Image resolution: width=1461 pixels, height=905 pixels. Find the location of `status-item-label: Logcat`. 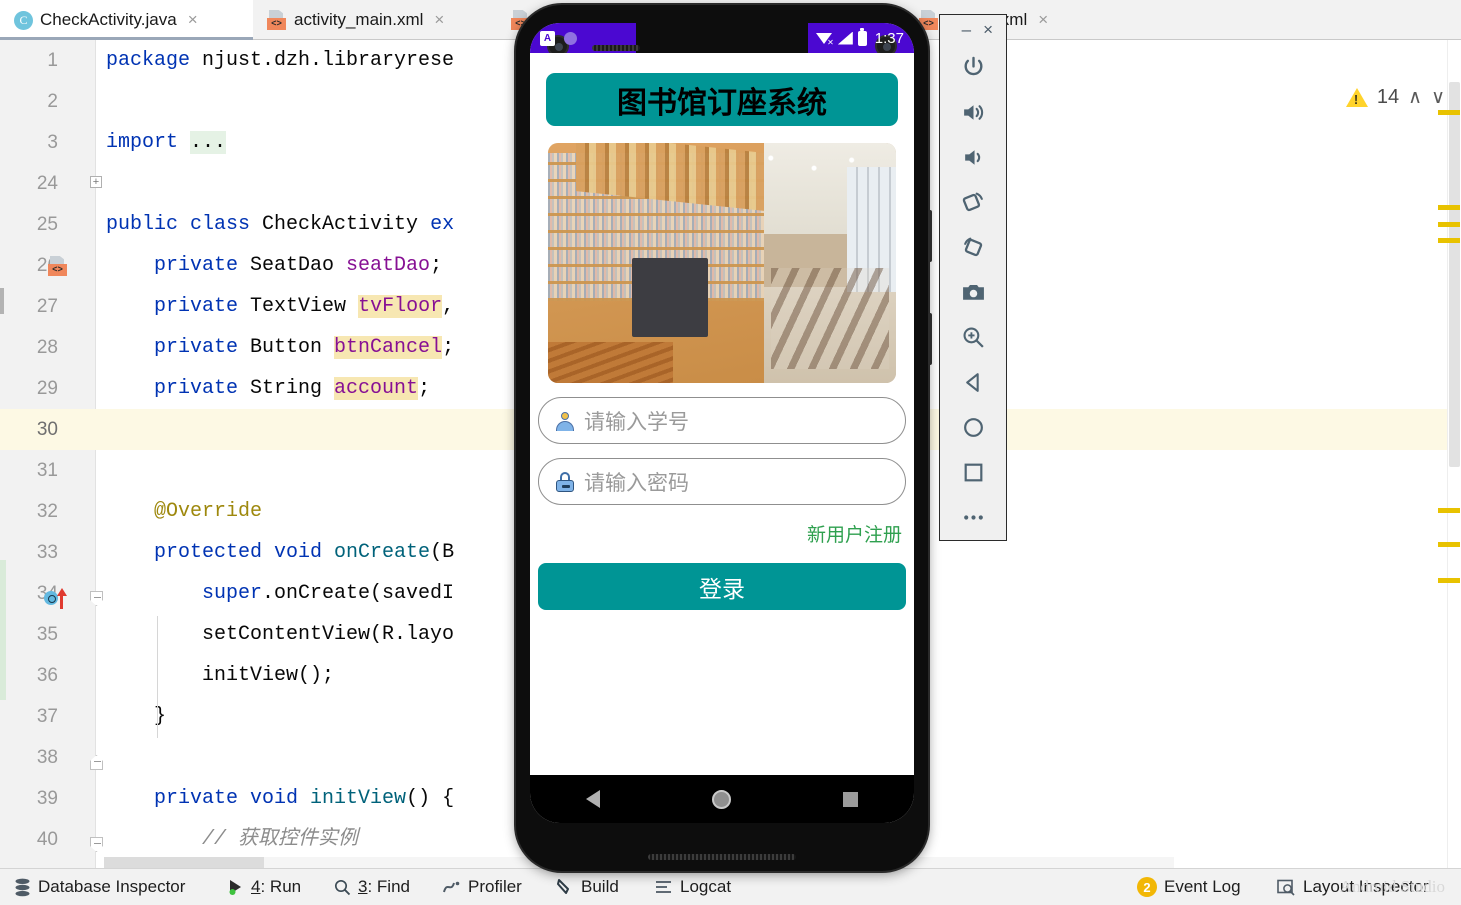

status-item-label: Logcat is located at coordinates (706, 886).